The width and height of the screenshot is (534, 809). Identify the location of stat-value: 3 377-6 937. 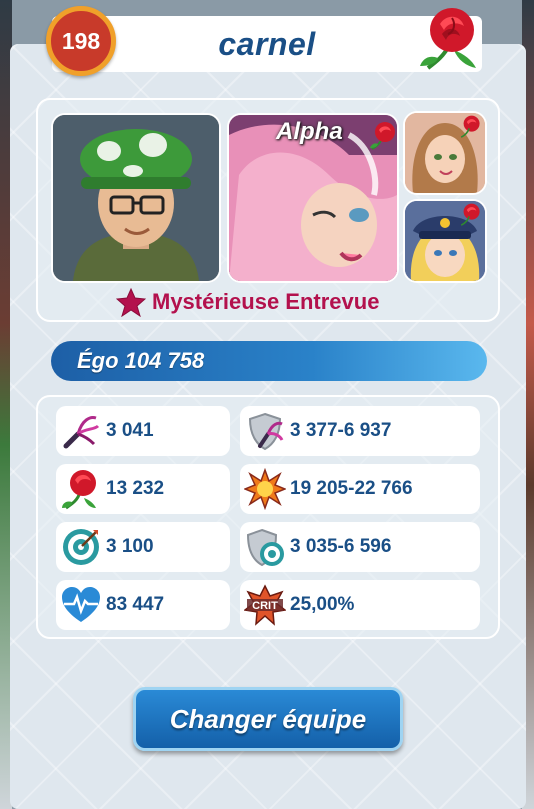
(341, 430).